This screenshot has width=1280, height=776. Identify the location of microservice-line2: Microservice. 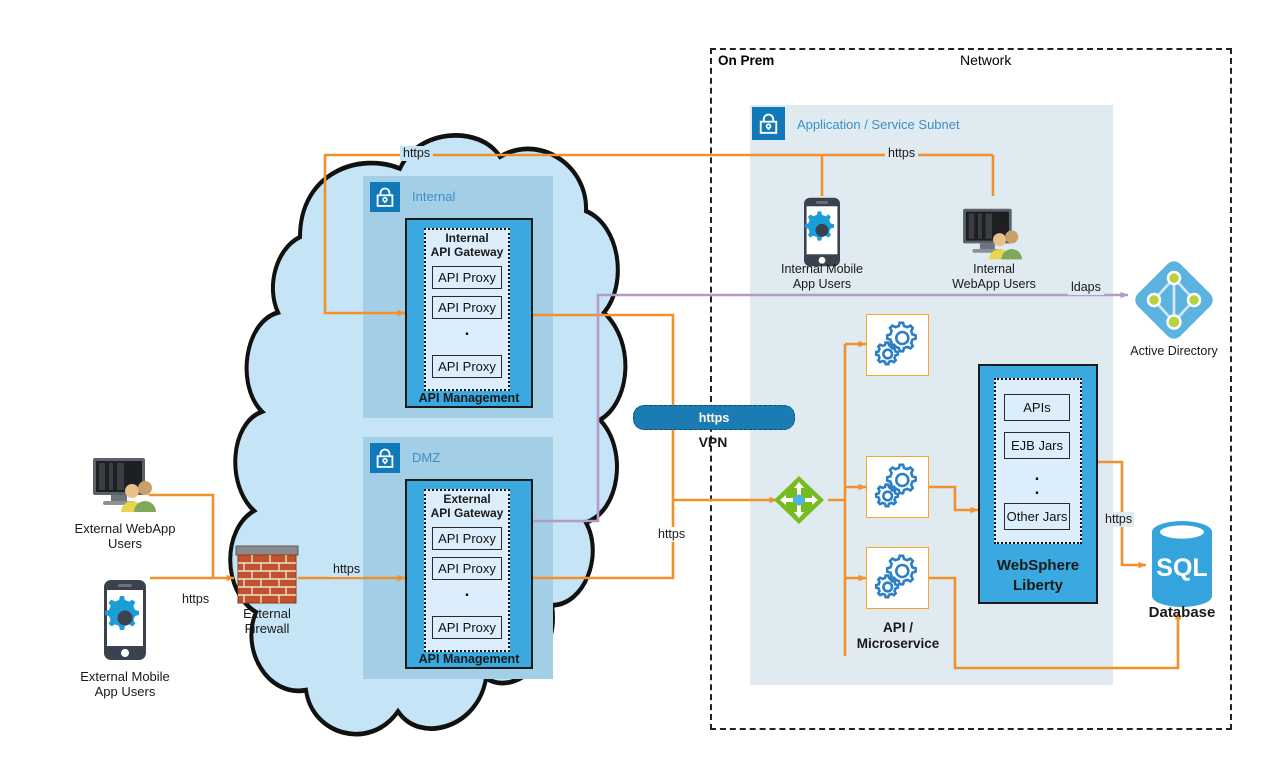
(898, 643).